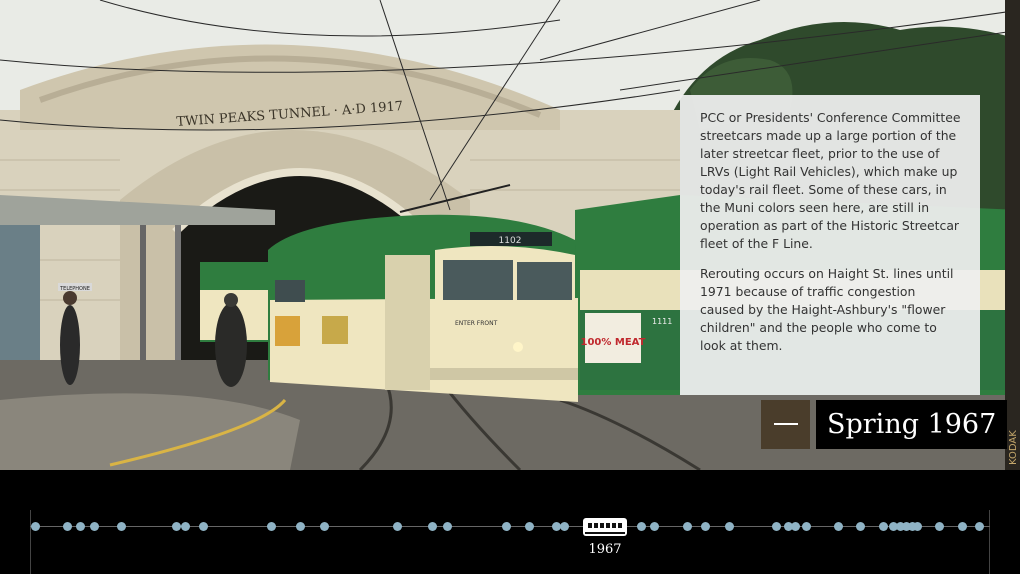 The width and height of the screenshot is (1020, 574). Describe the element at coordinates (662, 321) in the screenshot. I see `second-car-number: 1111` at that location.